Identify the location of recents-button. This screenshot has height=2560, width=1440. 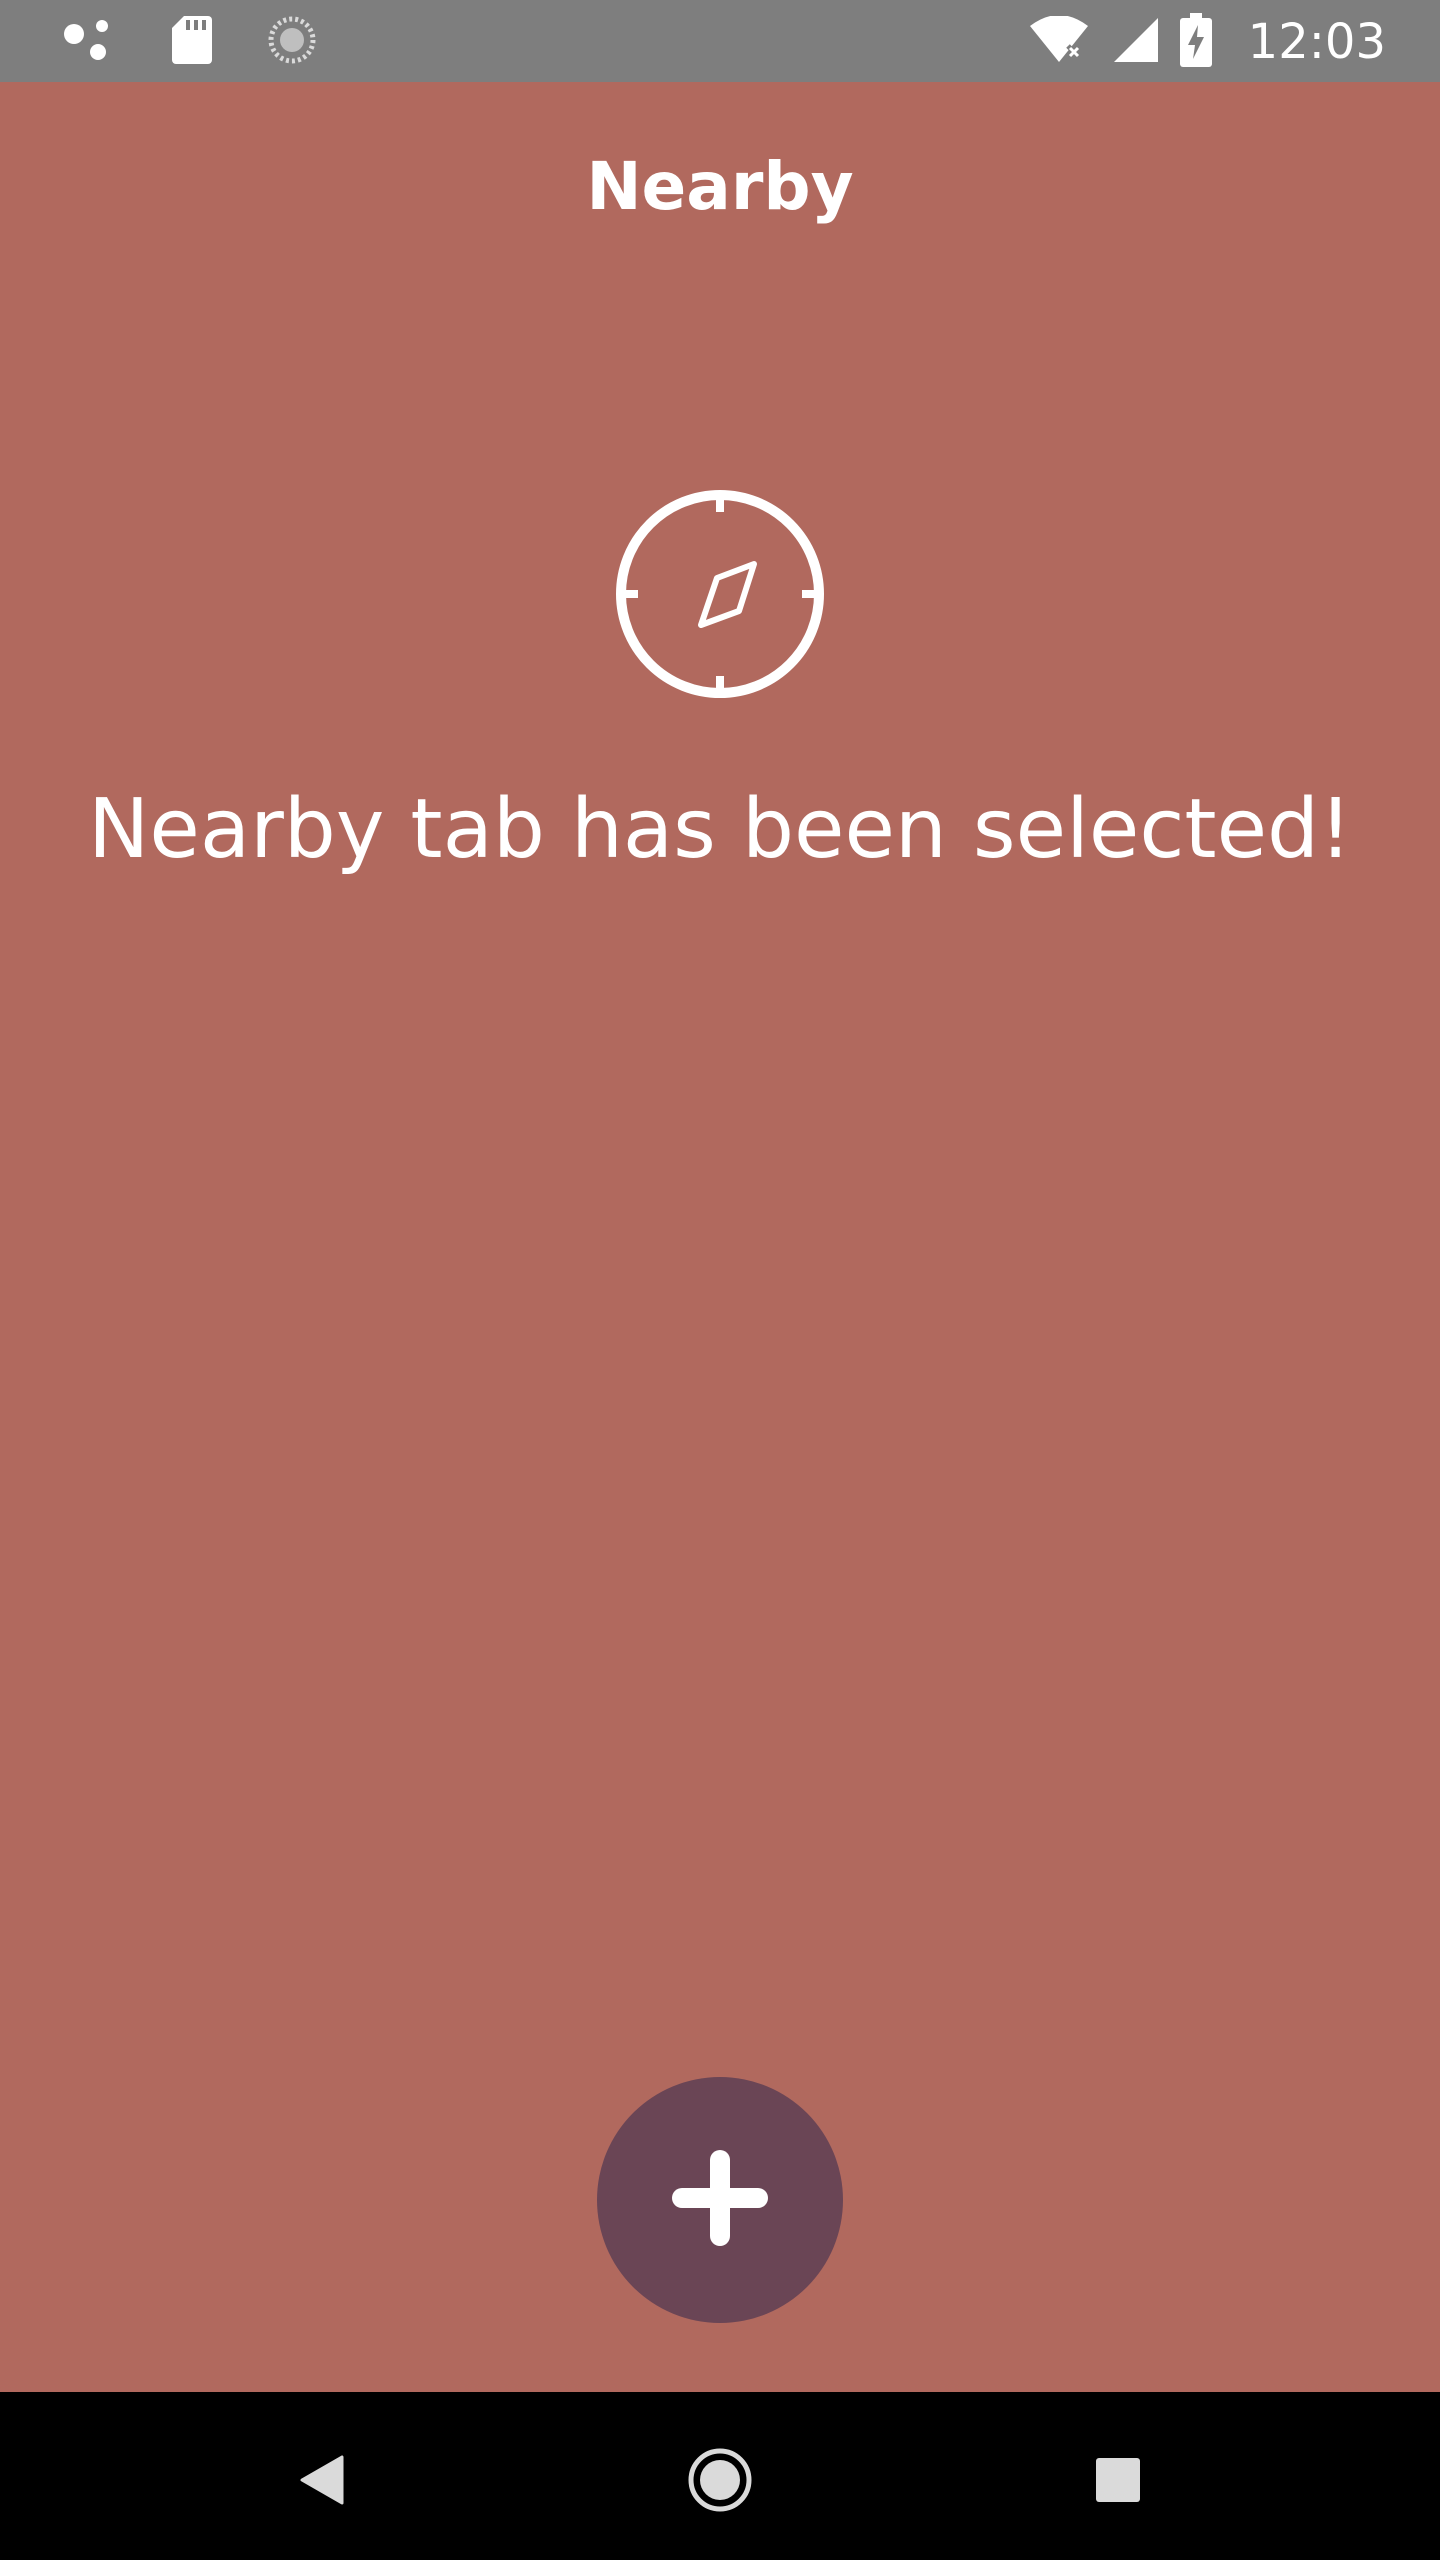
(1118, 2482).